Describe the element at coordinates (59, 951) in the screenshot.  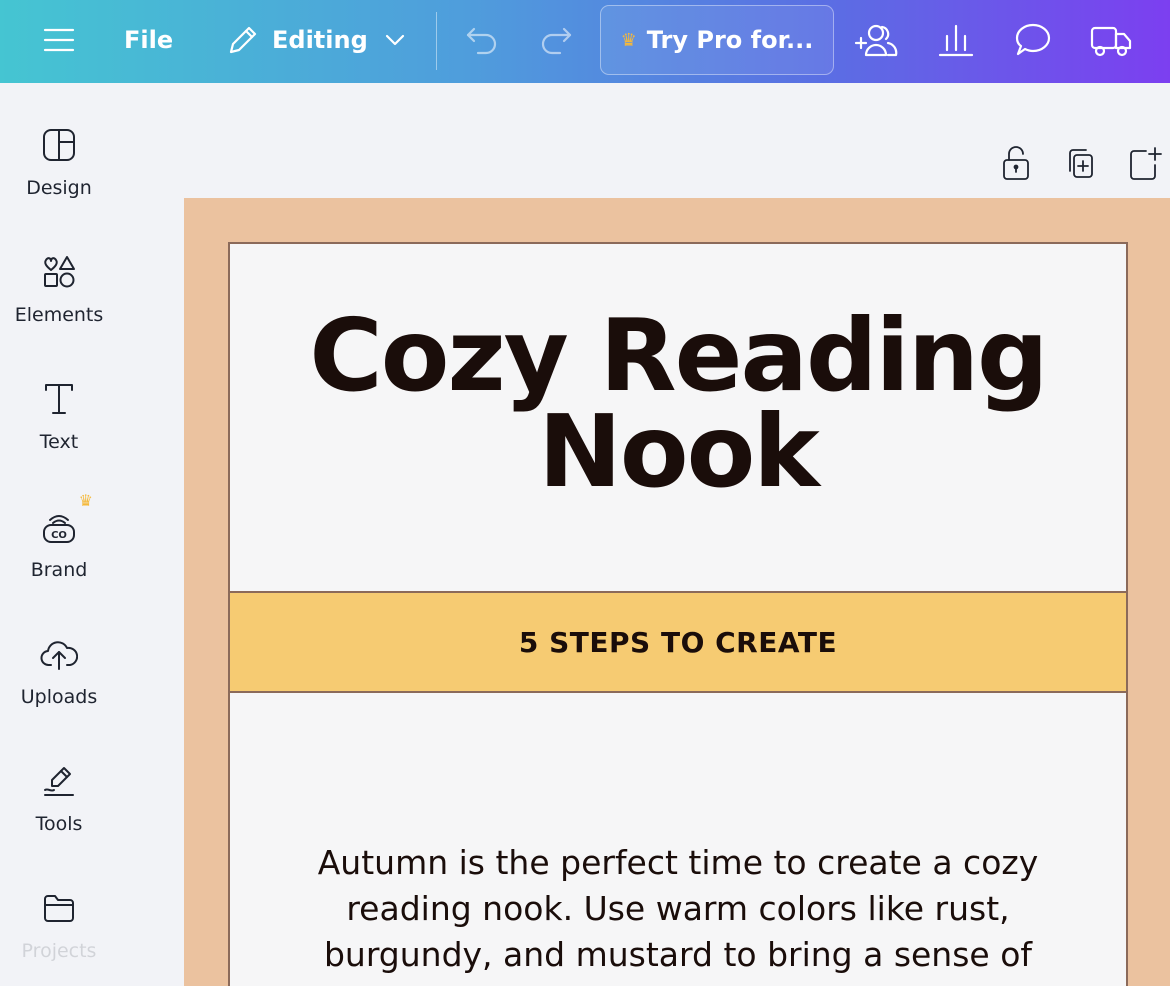
I see `sidebar-item-label: Projects` at that location.